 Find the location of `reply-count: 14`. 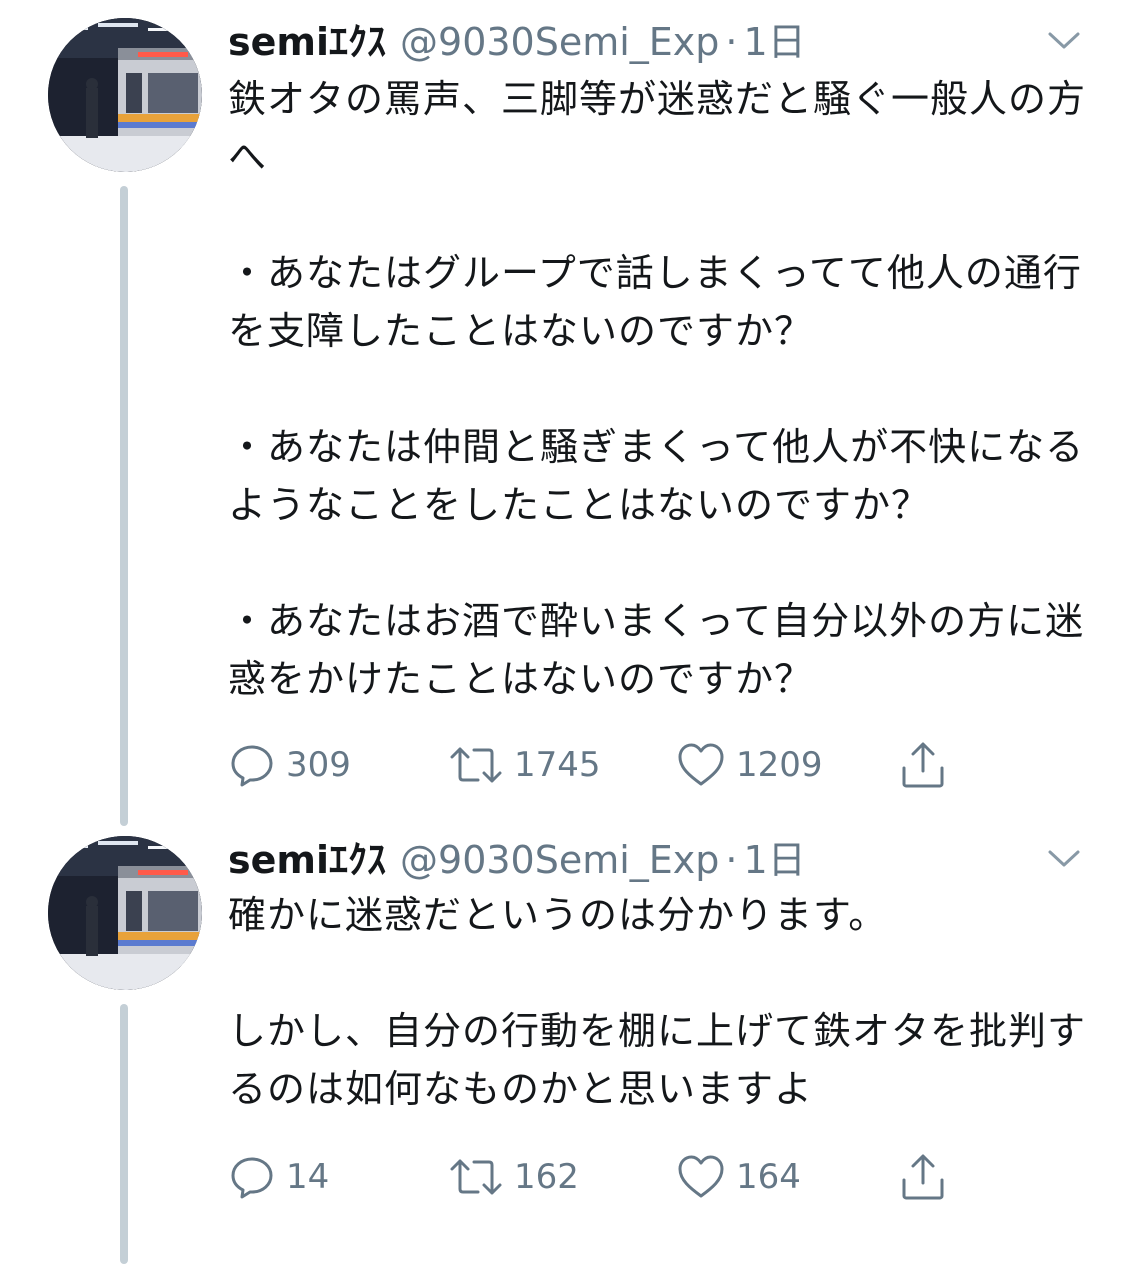

reply-count: 14 is located at coordinates (308, 1177).